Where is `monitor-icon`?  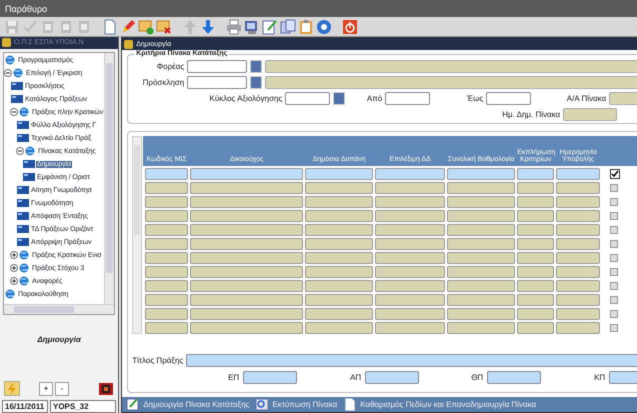
monitor-icon is located at coordinates (252, 26).